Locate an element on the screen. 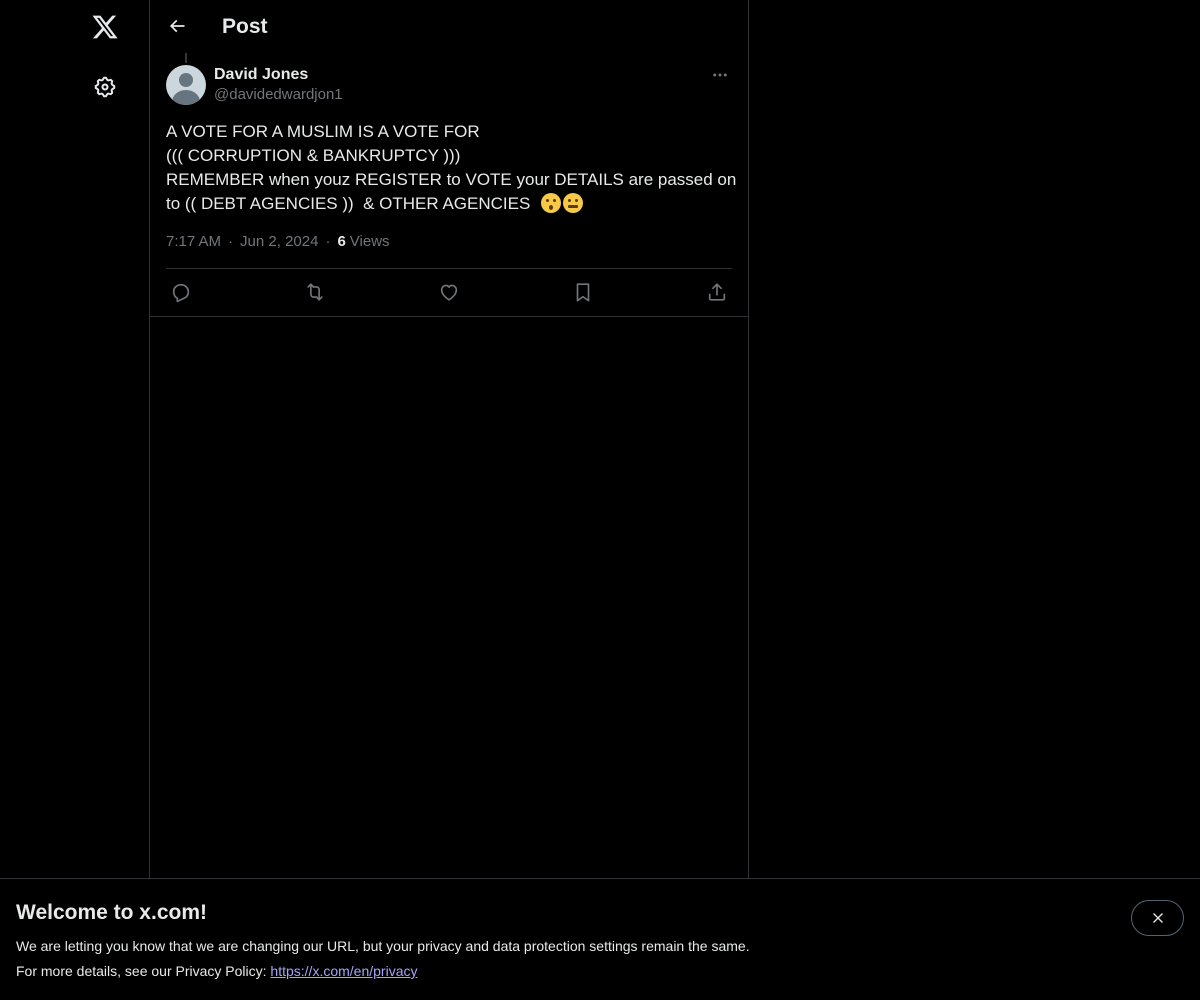 This screenshot has height=1000, width=1200. post-actions is located at coordinates (449, 292).